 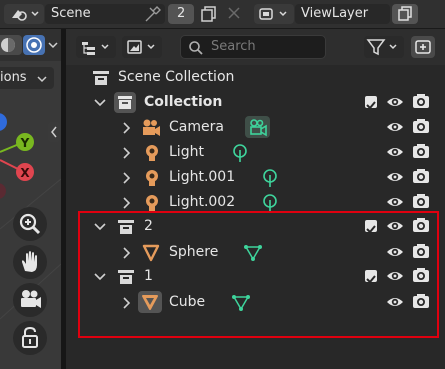 What do you see at coordinates (54, 132) in the screenshot?
I see `sidebar-toggle-icon` at bounding box center [54, 132].